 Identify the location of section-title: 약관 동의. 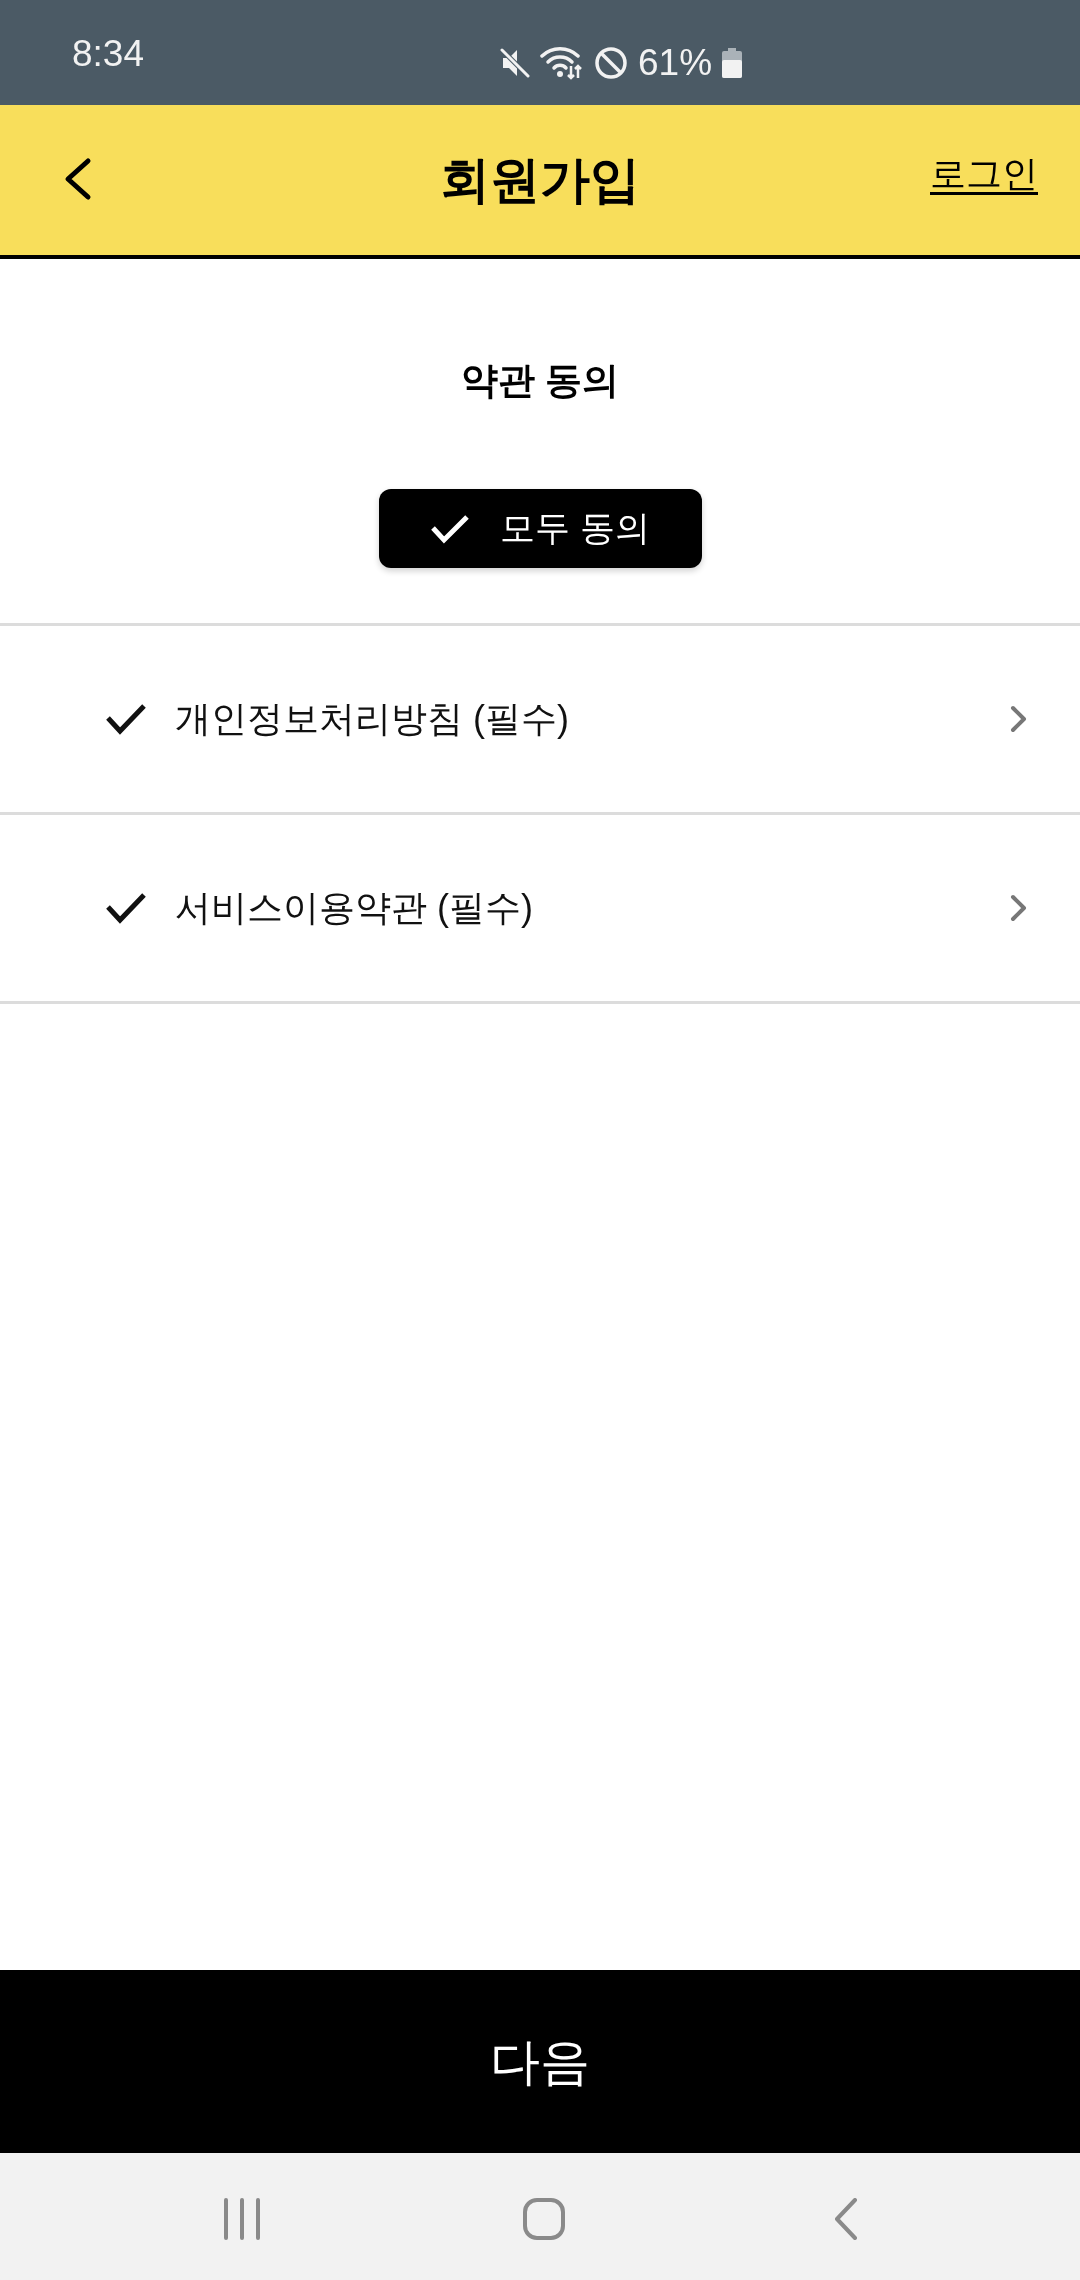
(540, 381).